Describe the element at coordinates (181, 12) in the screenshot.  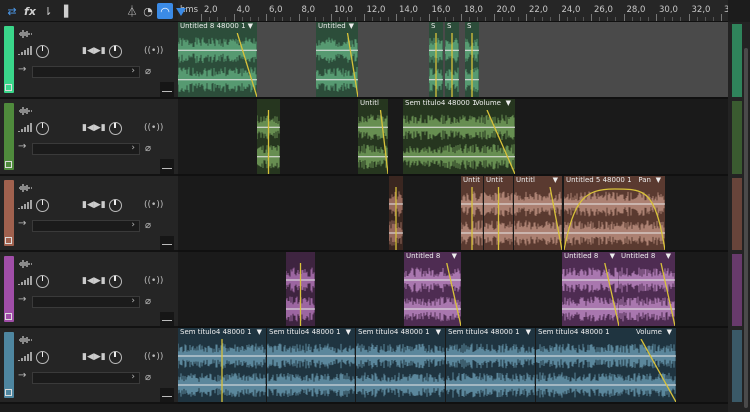
I see `playhead-marker` at that location.